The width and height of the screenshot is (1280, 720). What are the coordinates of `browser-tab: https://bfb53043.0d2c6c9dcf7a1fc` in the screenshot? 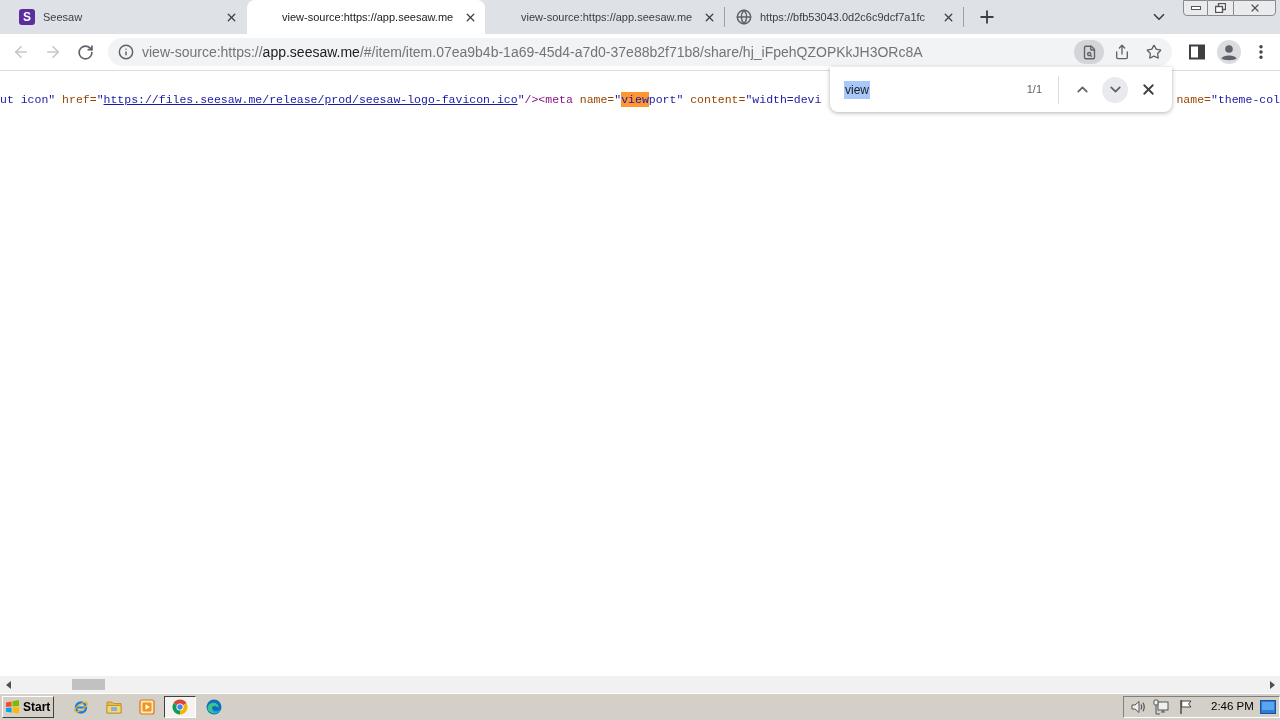 It's located at (844, 17).